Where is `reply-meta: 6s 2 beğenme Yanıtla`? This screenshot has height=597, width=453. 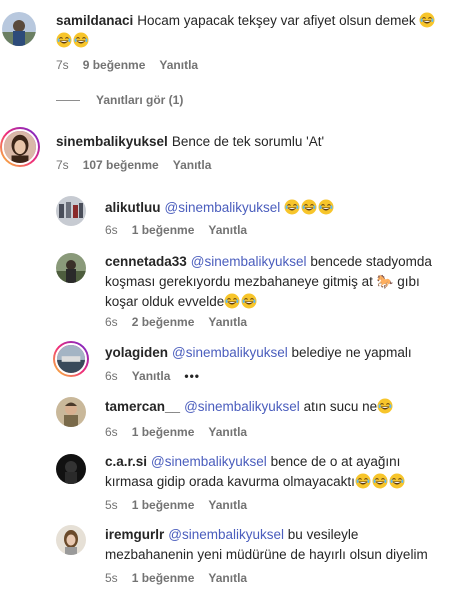
reply-meta: 6s 2 beğenme Yanıtla is located at coordinates (176, 322).